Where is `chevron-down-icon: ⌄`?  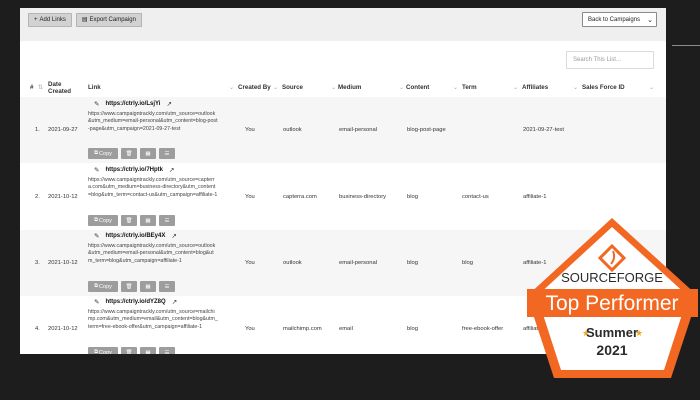 chevron-down-icon: ⌄ is located at coordinates (650, 20).